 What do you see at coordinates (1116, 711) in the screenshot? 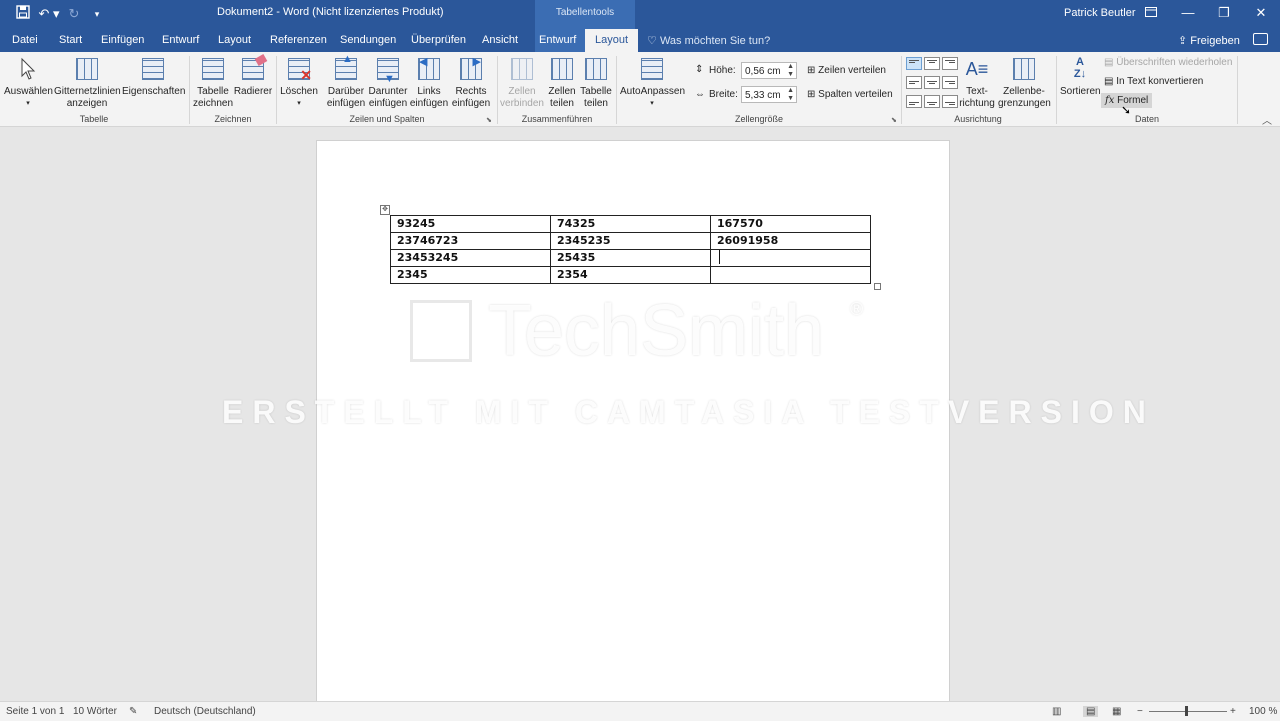
I see `web-layout-icon: ▦` at bounding box center [1116, 711].